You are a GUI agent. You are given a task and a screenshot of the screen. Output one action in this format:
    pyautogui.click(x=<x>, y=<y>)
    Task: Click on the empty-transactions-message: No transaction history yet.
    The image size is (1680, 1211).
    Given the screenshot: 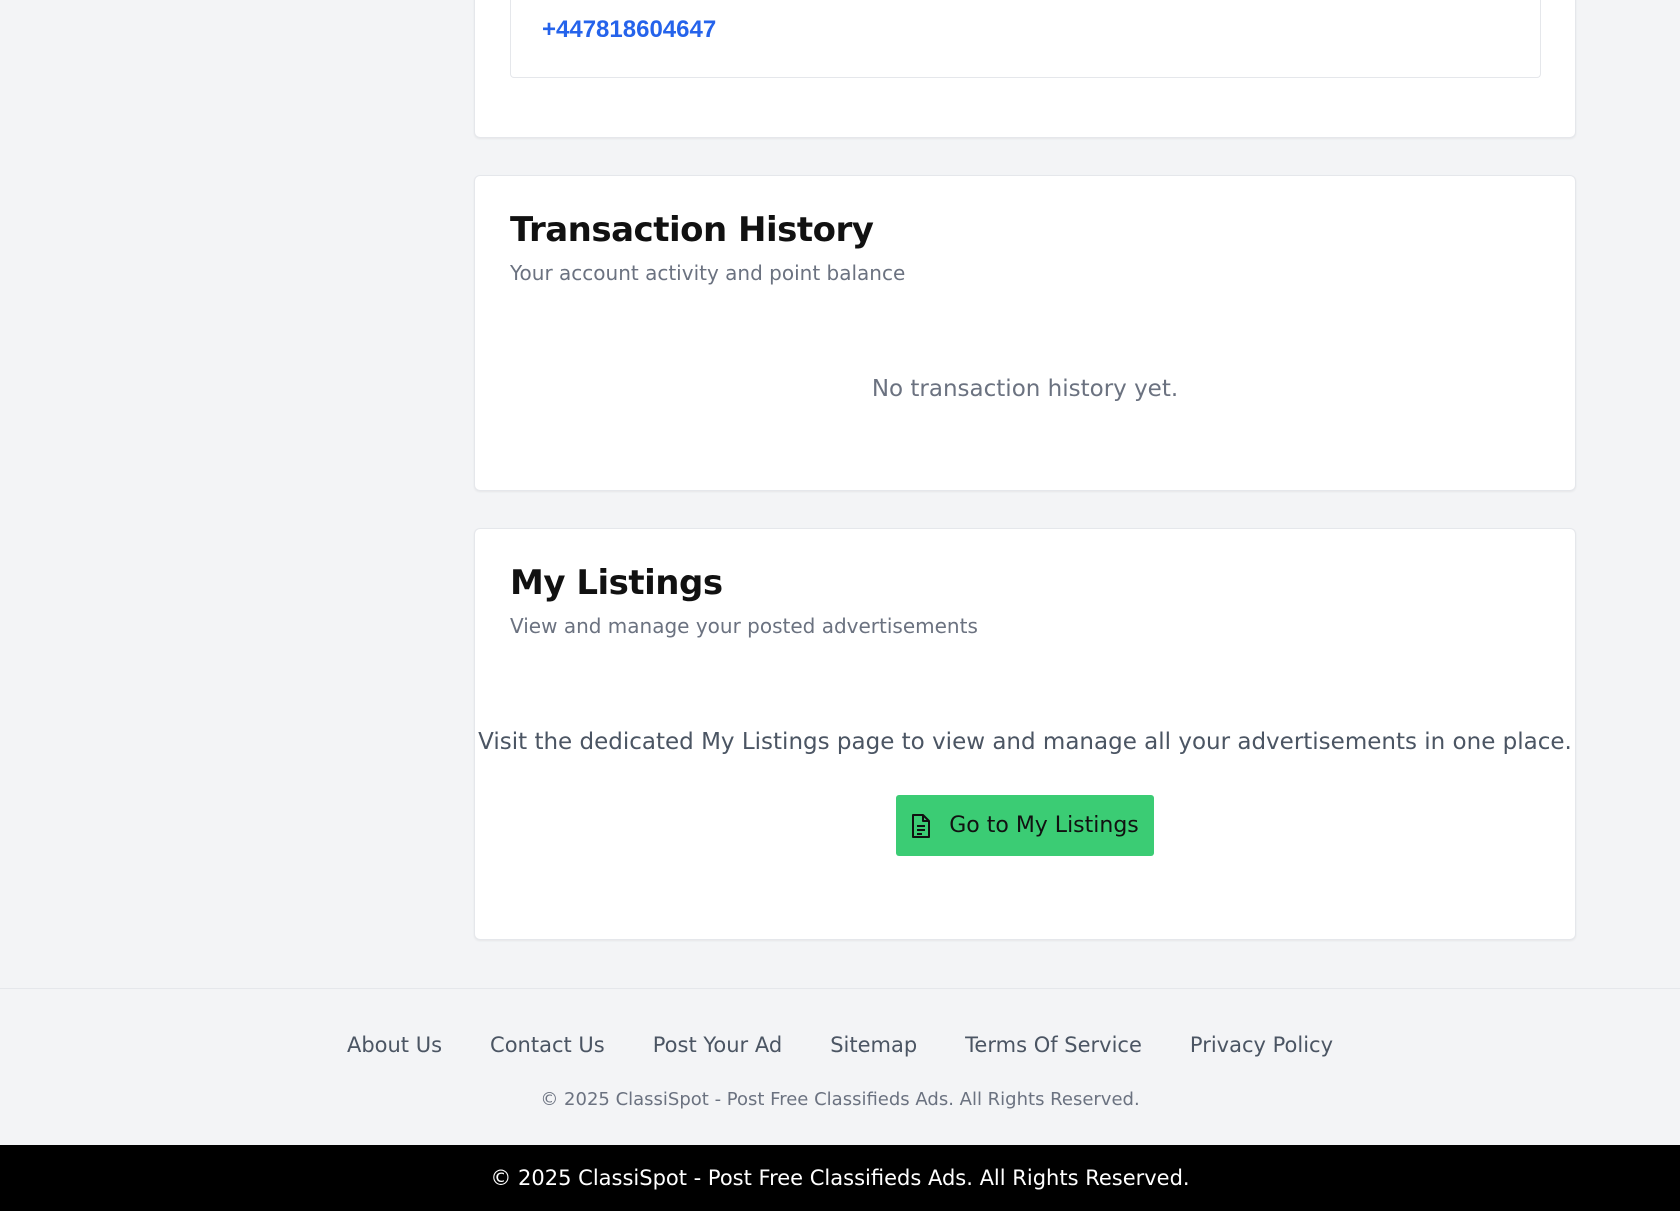 What is the action you would take?
    pyautogui.click(x=1025, y=389)
    